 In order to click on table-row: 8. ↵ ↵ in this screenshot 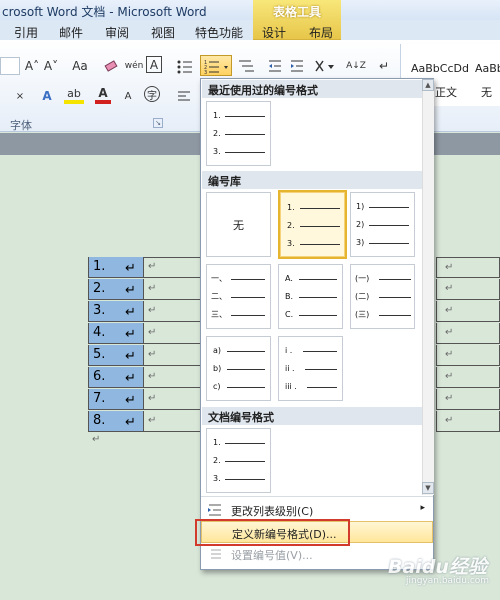, I will do `click(144, 421)`.